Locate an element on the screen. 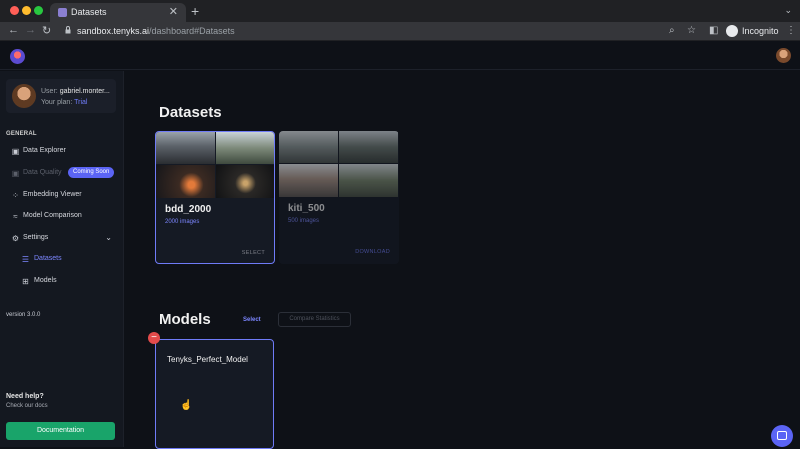  sidepanel-icon: ◧ is located at coordinates (713, 30).